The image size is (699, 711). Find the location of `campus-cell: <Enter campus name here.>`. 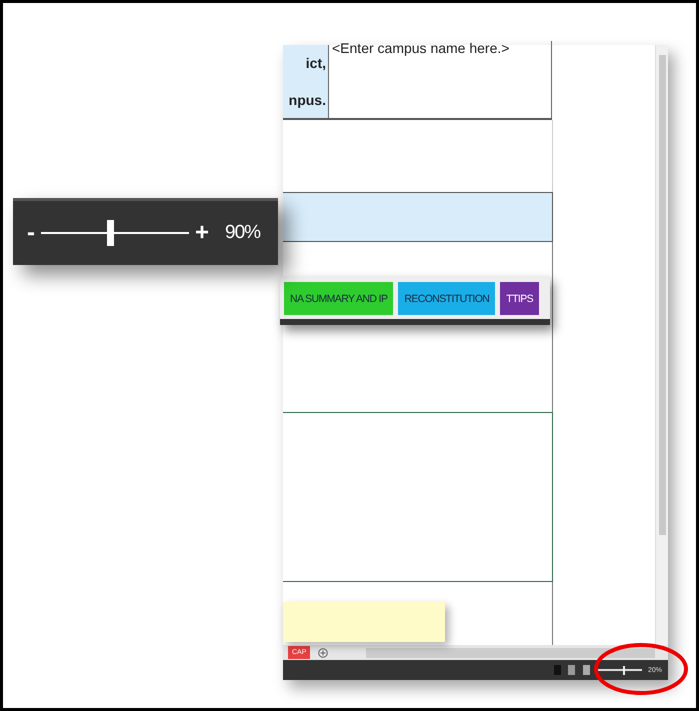

campus-cell: <Enter campus name here.> is located at coordinates (440, 79).